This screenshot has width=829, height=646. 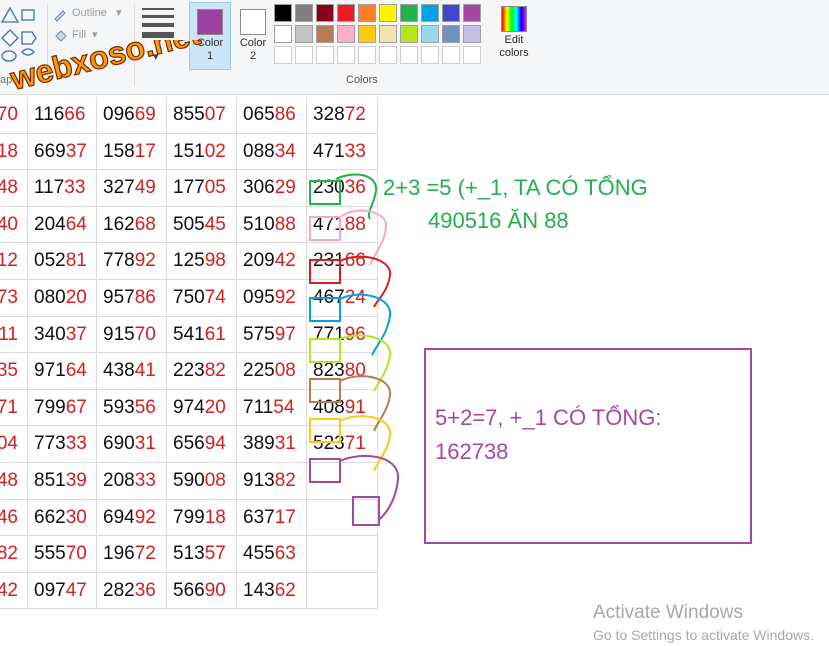 What do you see at coordinates (253, 22) in the screenshot?
I see `color2-swatch` at bounding box center [253, 22].